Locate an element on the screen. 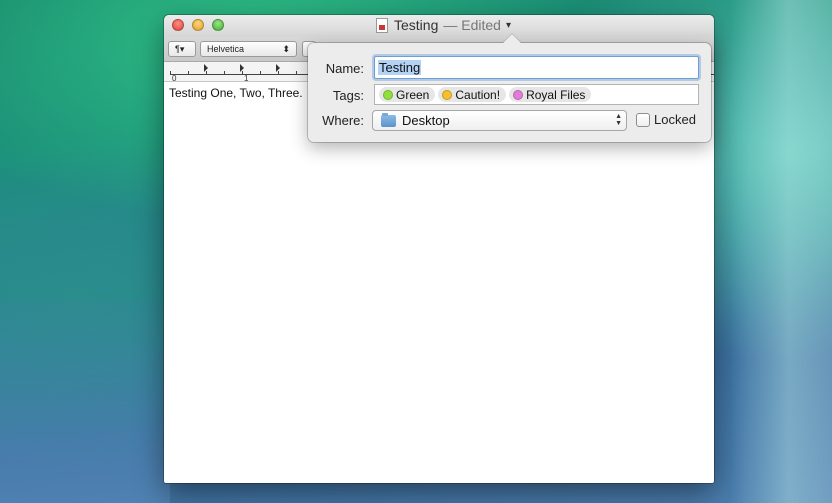 The width and height of the screenshot is (832, 503). name-label: Name: is located at coordinates (344, 68).